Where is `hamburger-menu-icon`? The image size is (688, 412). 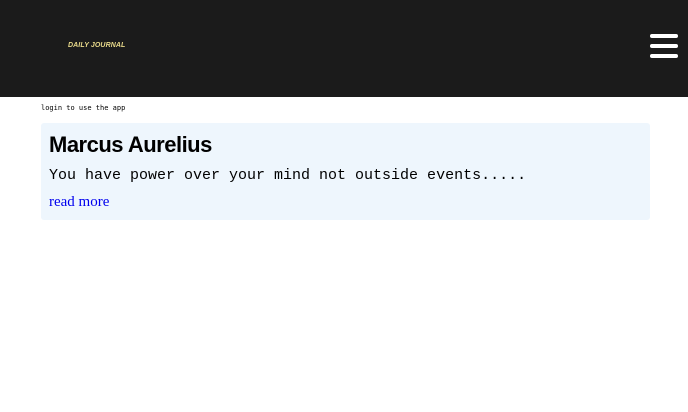
hamburger-menu-icon is located at coordinates (664, 47).